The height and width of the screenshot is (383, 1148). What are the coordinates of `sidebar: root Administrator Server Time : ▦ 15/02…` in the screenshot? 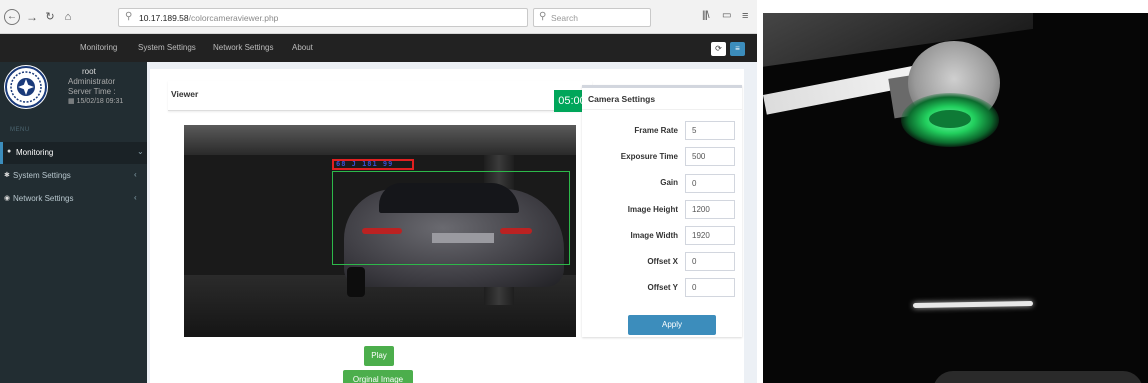 It's located at (73, 222).